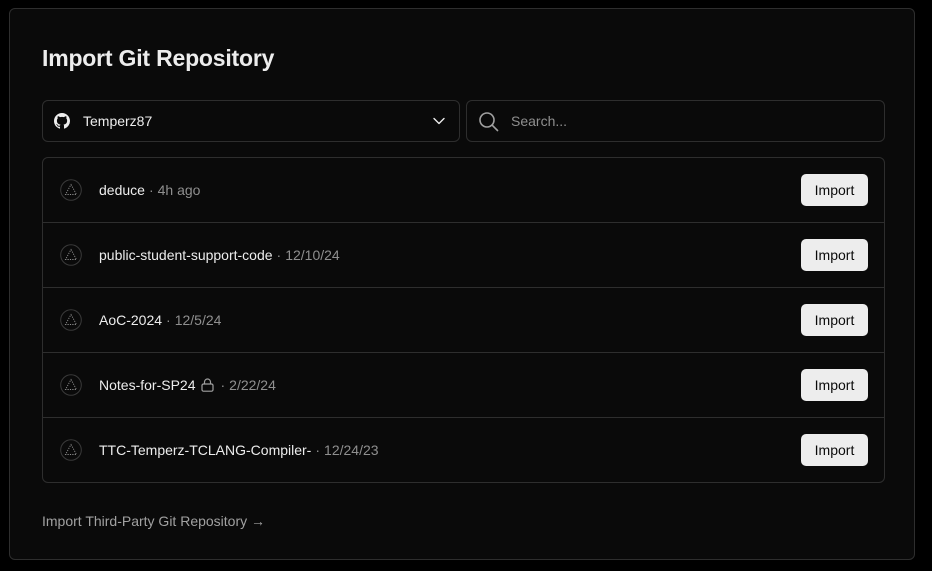 The image size is (932, 571). Describe the element at coordinates (153, 521) in the screenshot. I see `import-third-party-link: Import Third-Party Git Repository →` at that location.